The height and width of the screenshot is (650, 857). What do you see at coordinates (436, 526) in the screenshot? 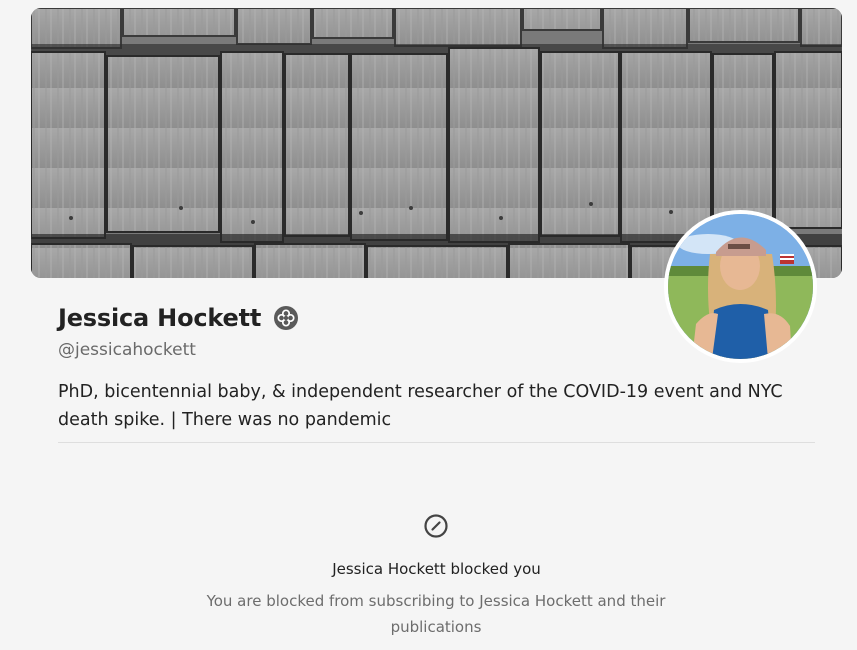
I see `blocked-circle-icon` at bounding box center [436, 526].